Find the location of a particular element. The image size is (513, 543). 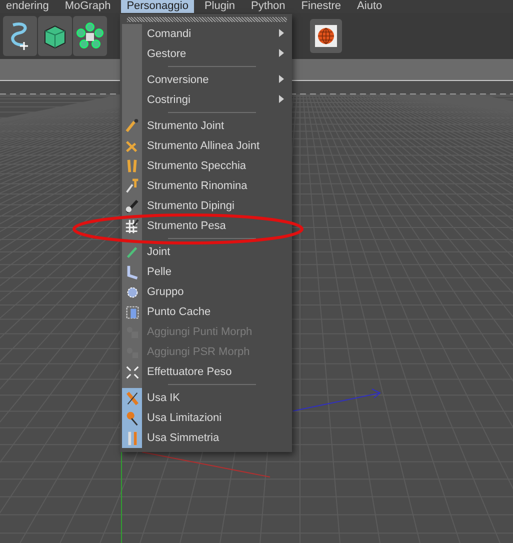

menu-item: Effettuatore Peso is located at coordinates (189, 372).